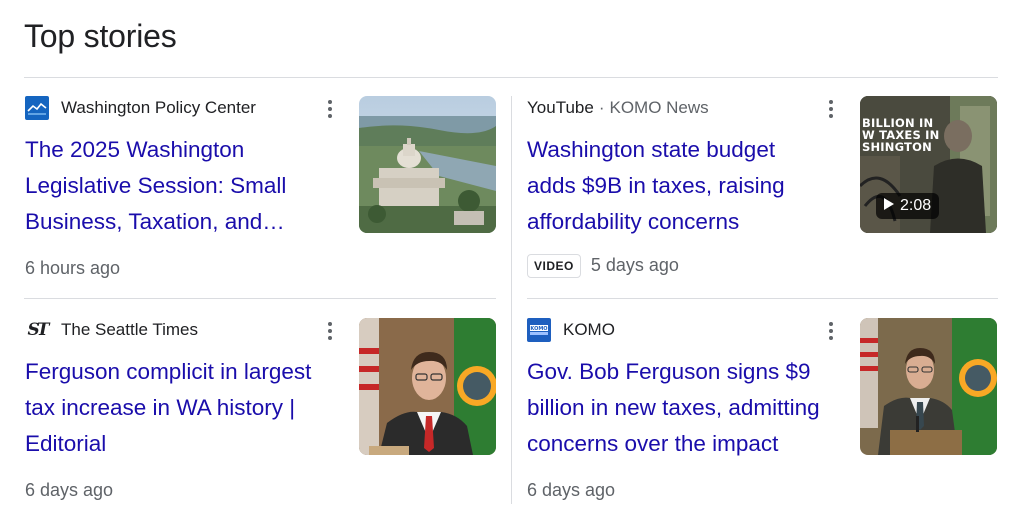 This screenshot has width=1024, height=523. I want to click on story-source: KOMO KOMO, so click(571, 330).